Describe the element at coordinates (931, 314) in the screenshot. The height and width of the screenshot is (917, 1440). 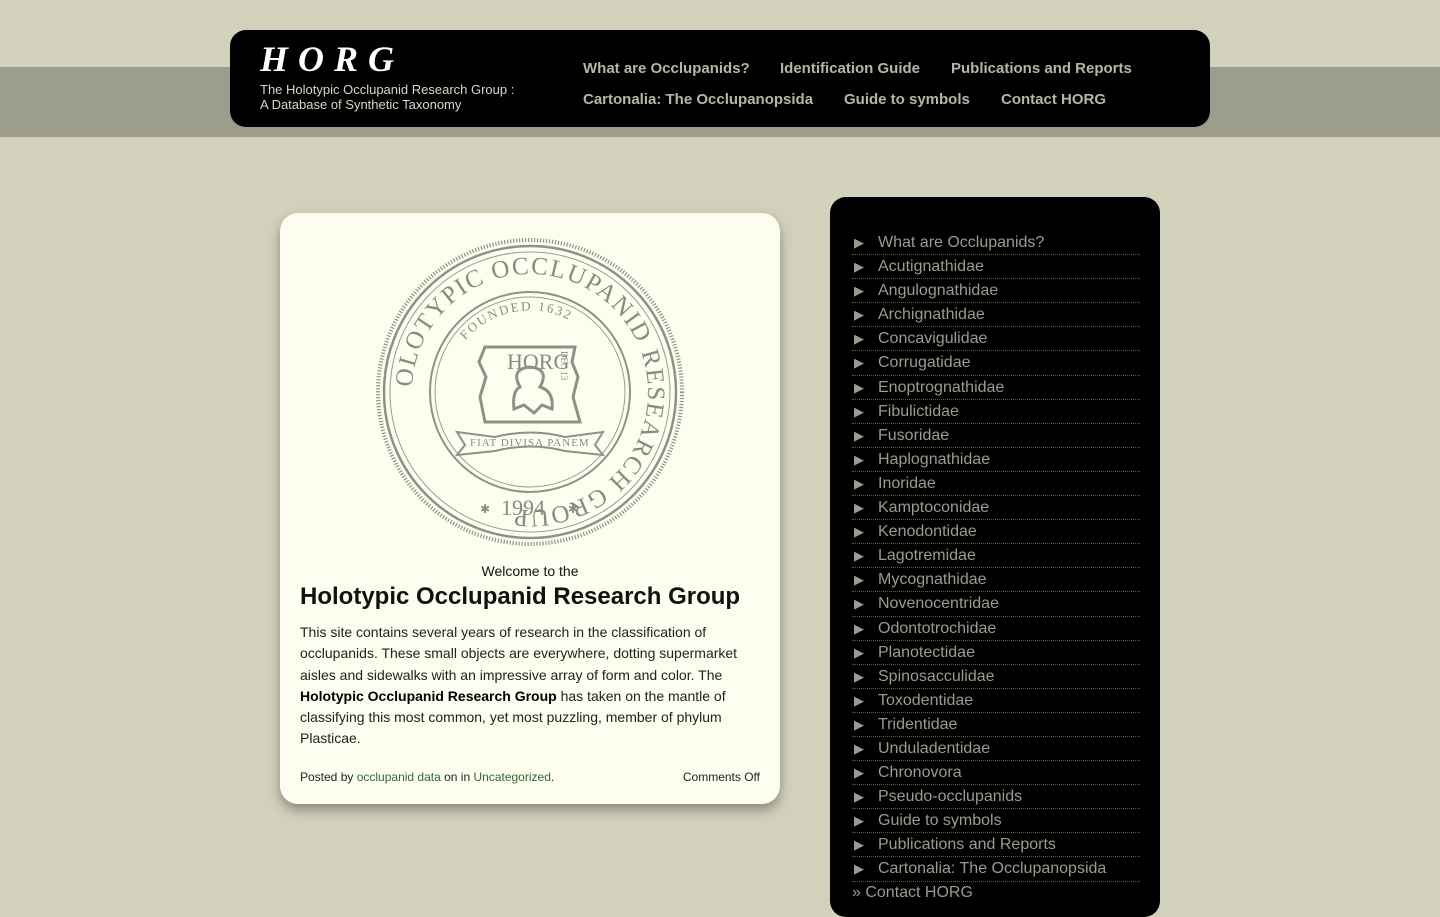
I see `sidebar-item-label: Archignathidae` at that location.